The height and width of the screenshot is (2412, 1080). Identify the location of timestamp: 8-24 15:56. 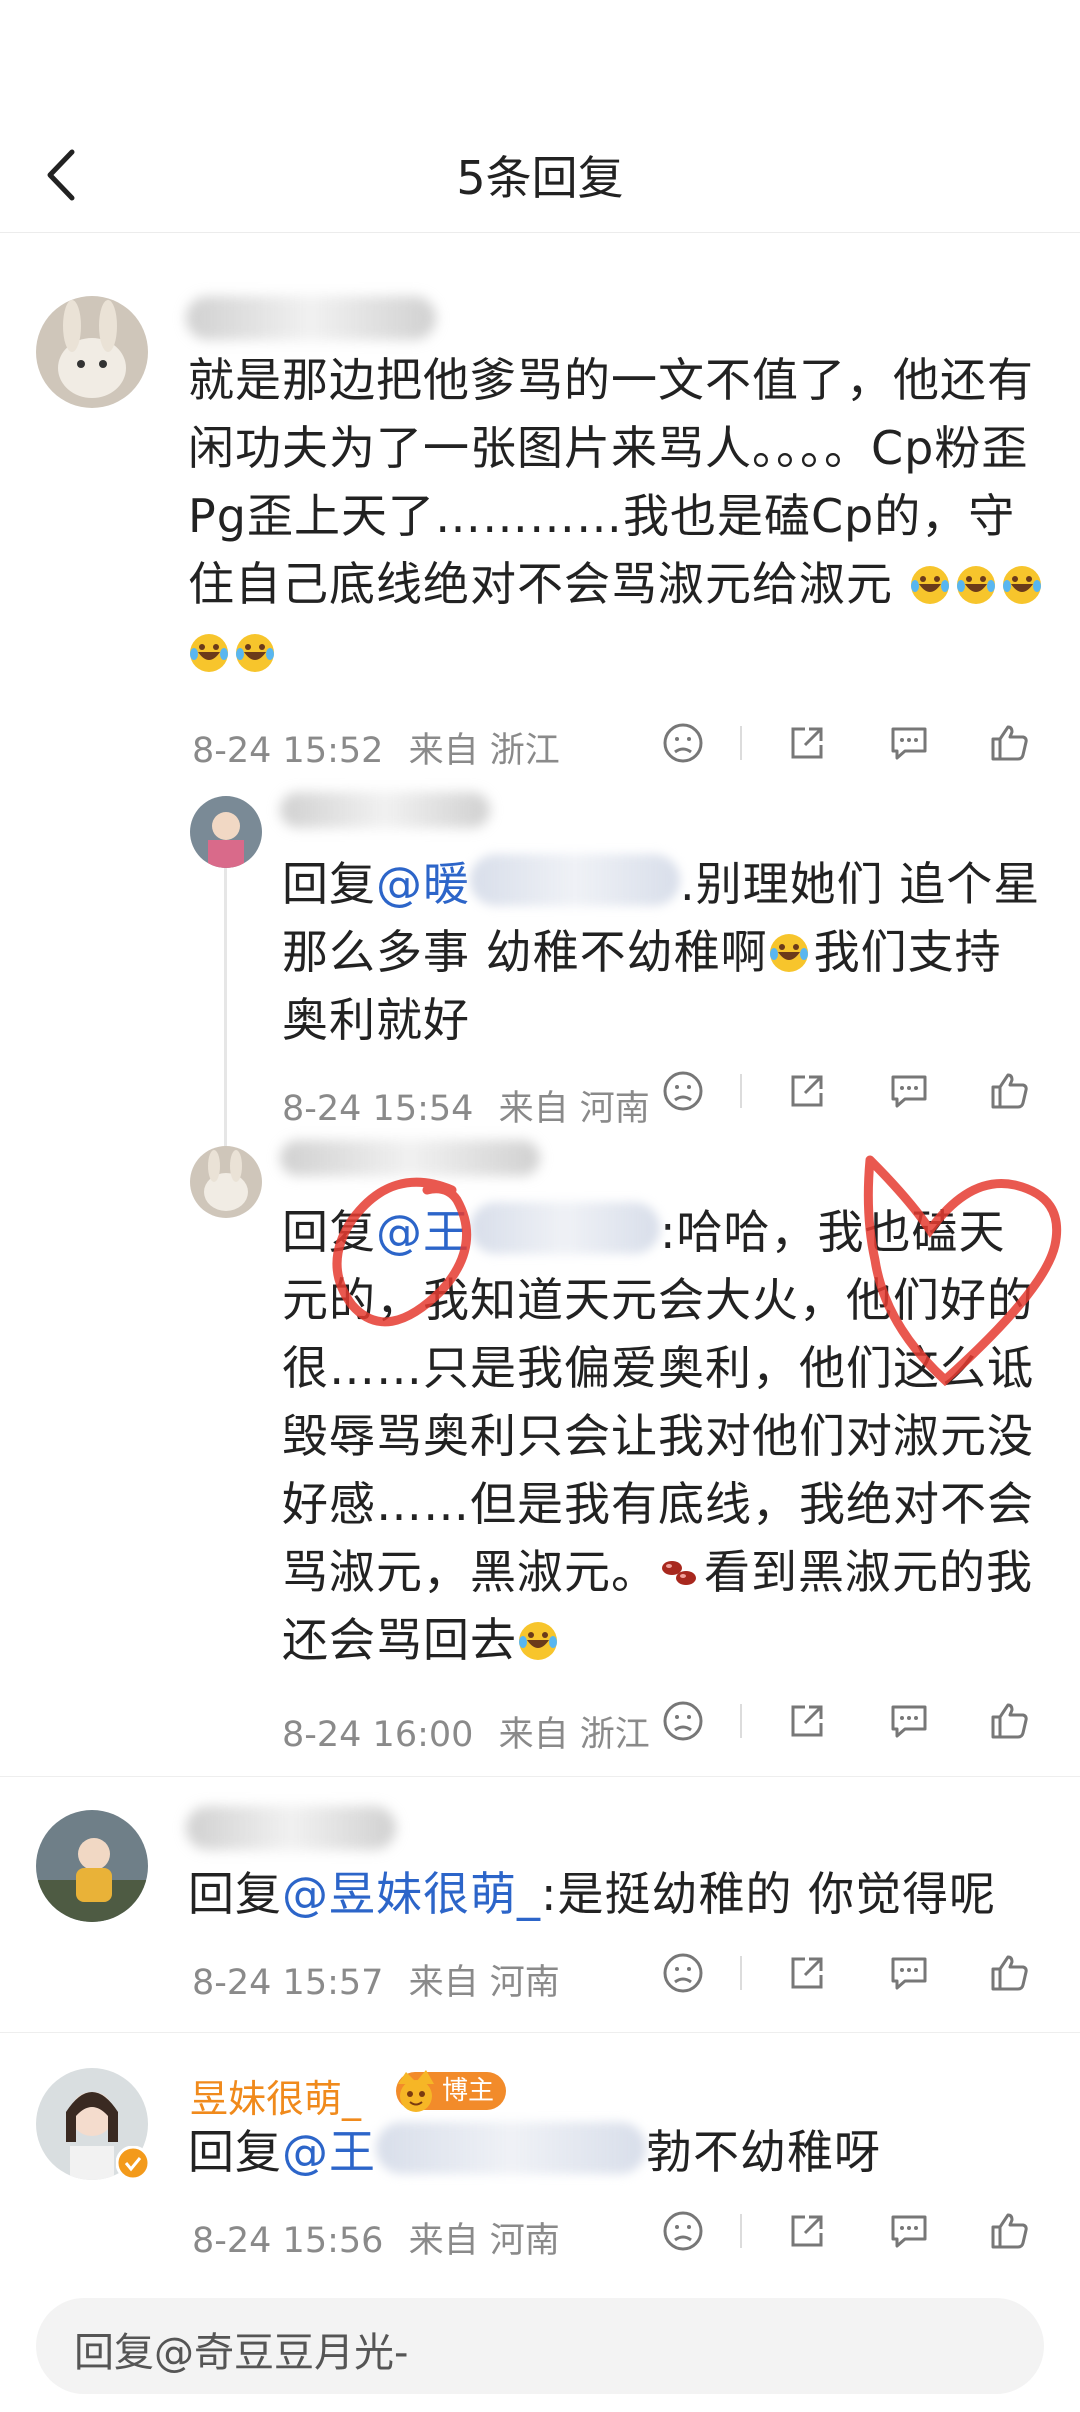
(288, 2241).